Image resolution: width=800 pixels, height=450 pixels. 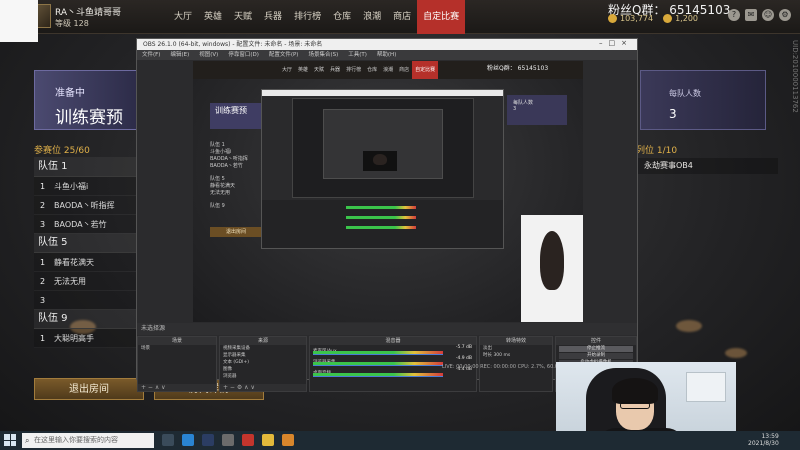 I want to click on team-group-9: 队伍 9 1 大聪明高手, so click(x=87, y=328).